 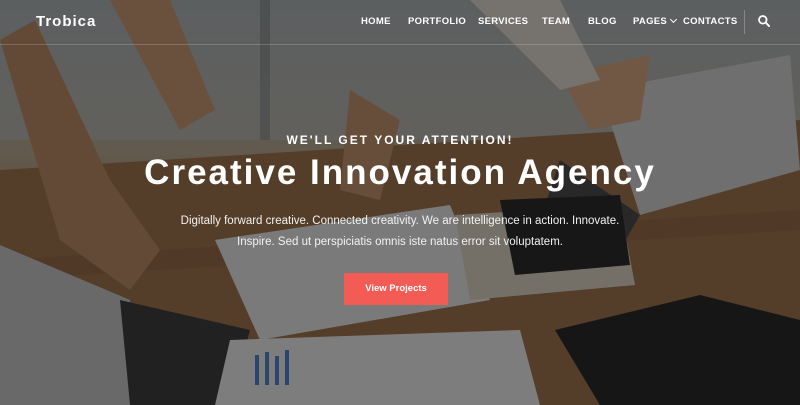 I want to click on hero-title: Creative Innovation Agency, so click(x=400, y=172).